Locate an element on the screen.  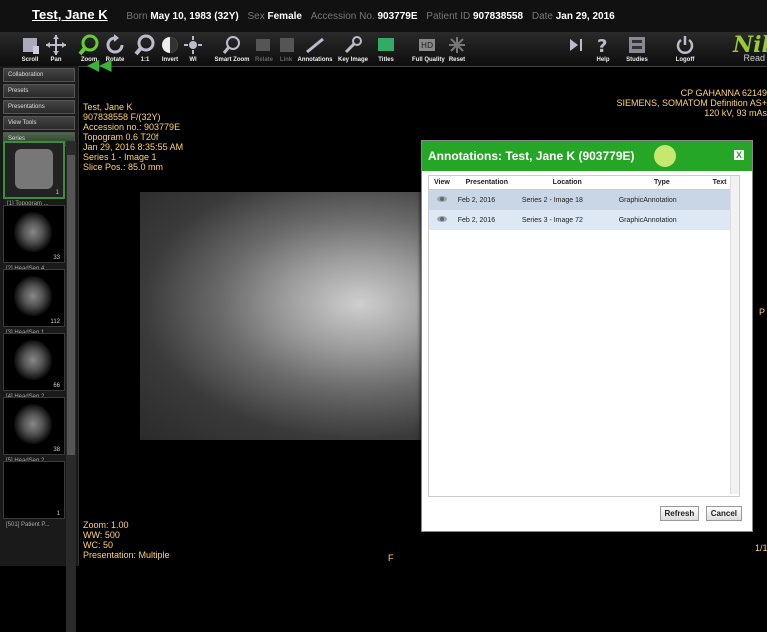
overlay-line: 120 kV, 93 mAs is located at coordinates (735, 113).